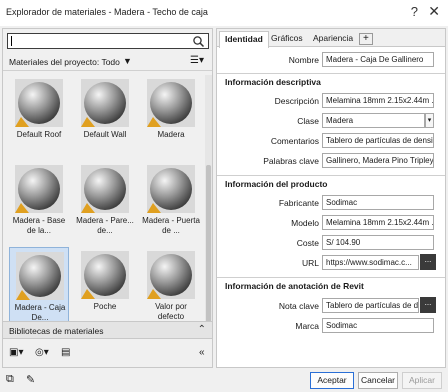 The width and height of the screenshot is (448, 392). Describe the element at coordinates (64, 62) in the screenshot. I see `library-label: Materiales del proyecto: Todo` at that location.